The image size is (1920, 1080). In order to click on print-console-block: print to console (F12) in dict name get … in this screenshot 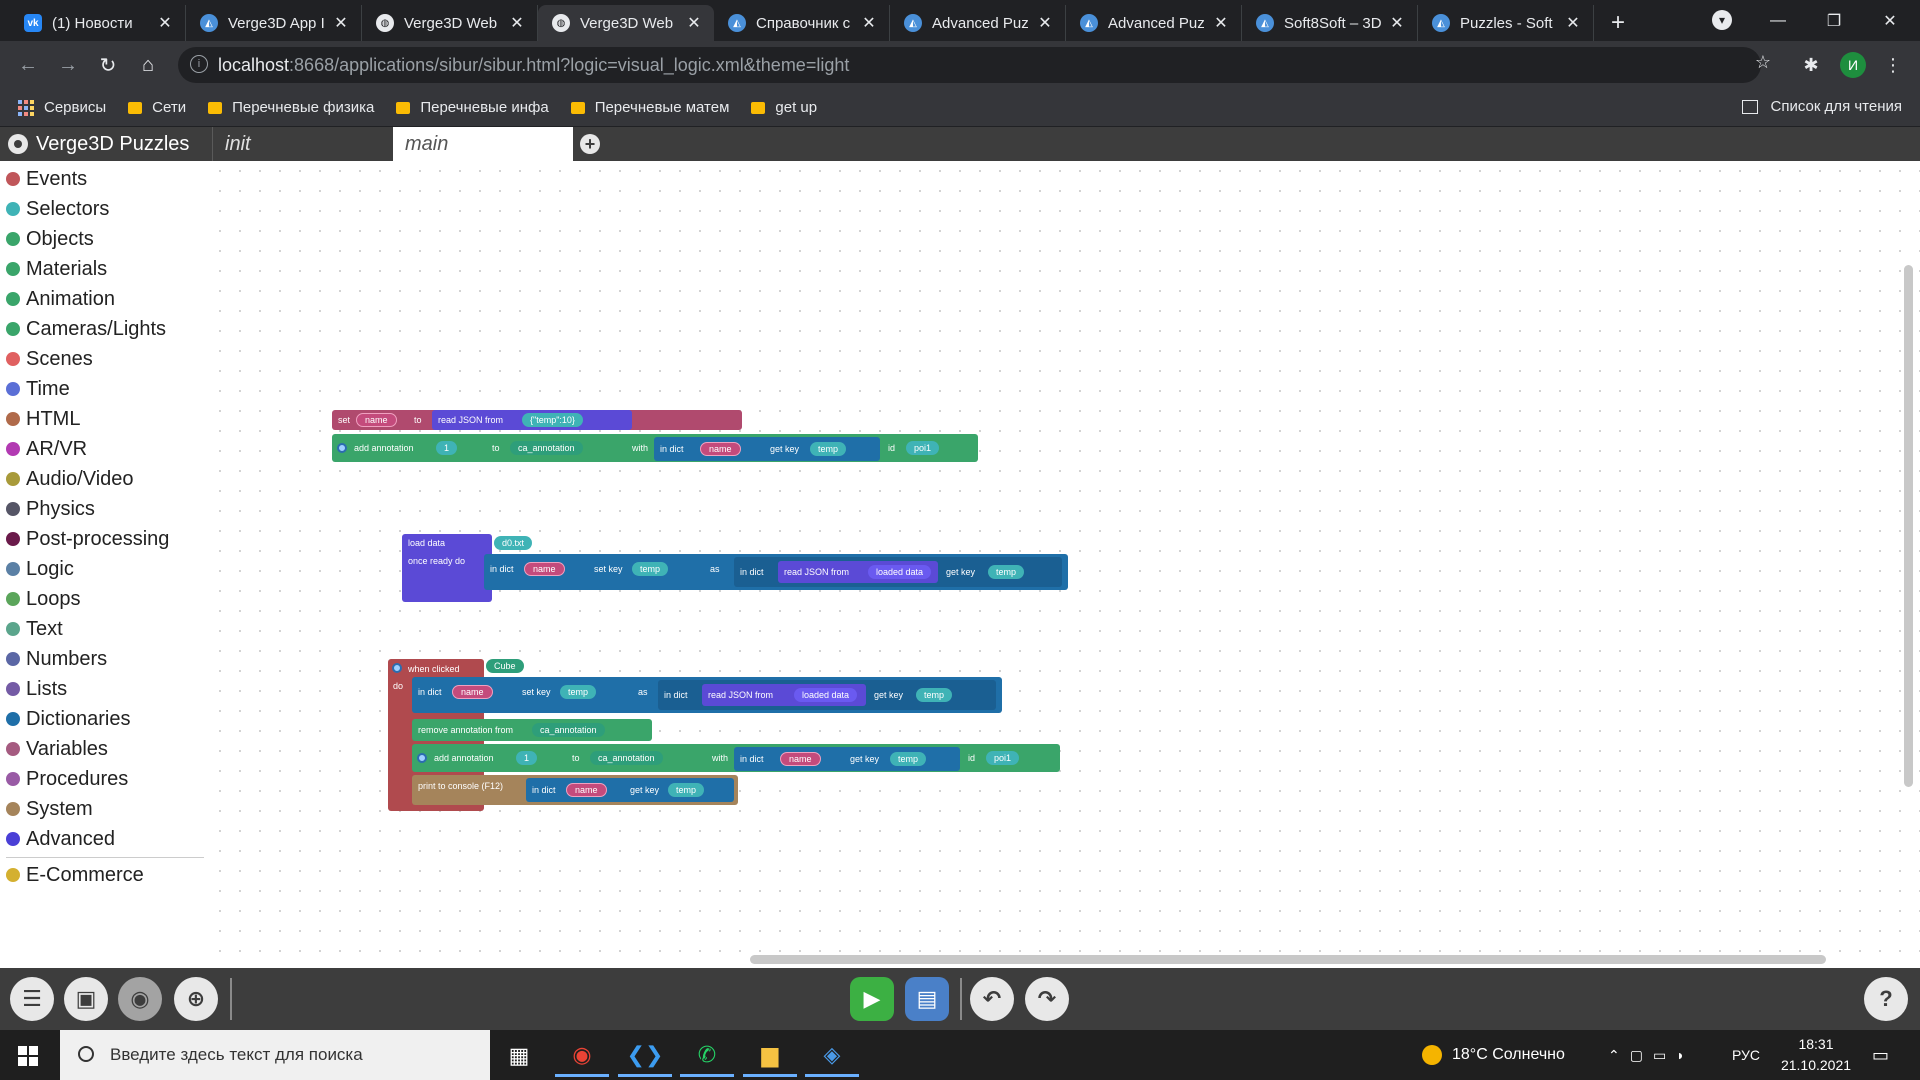, I will do `click(575, 790)`.